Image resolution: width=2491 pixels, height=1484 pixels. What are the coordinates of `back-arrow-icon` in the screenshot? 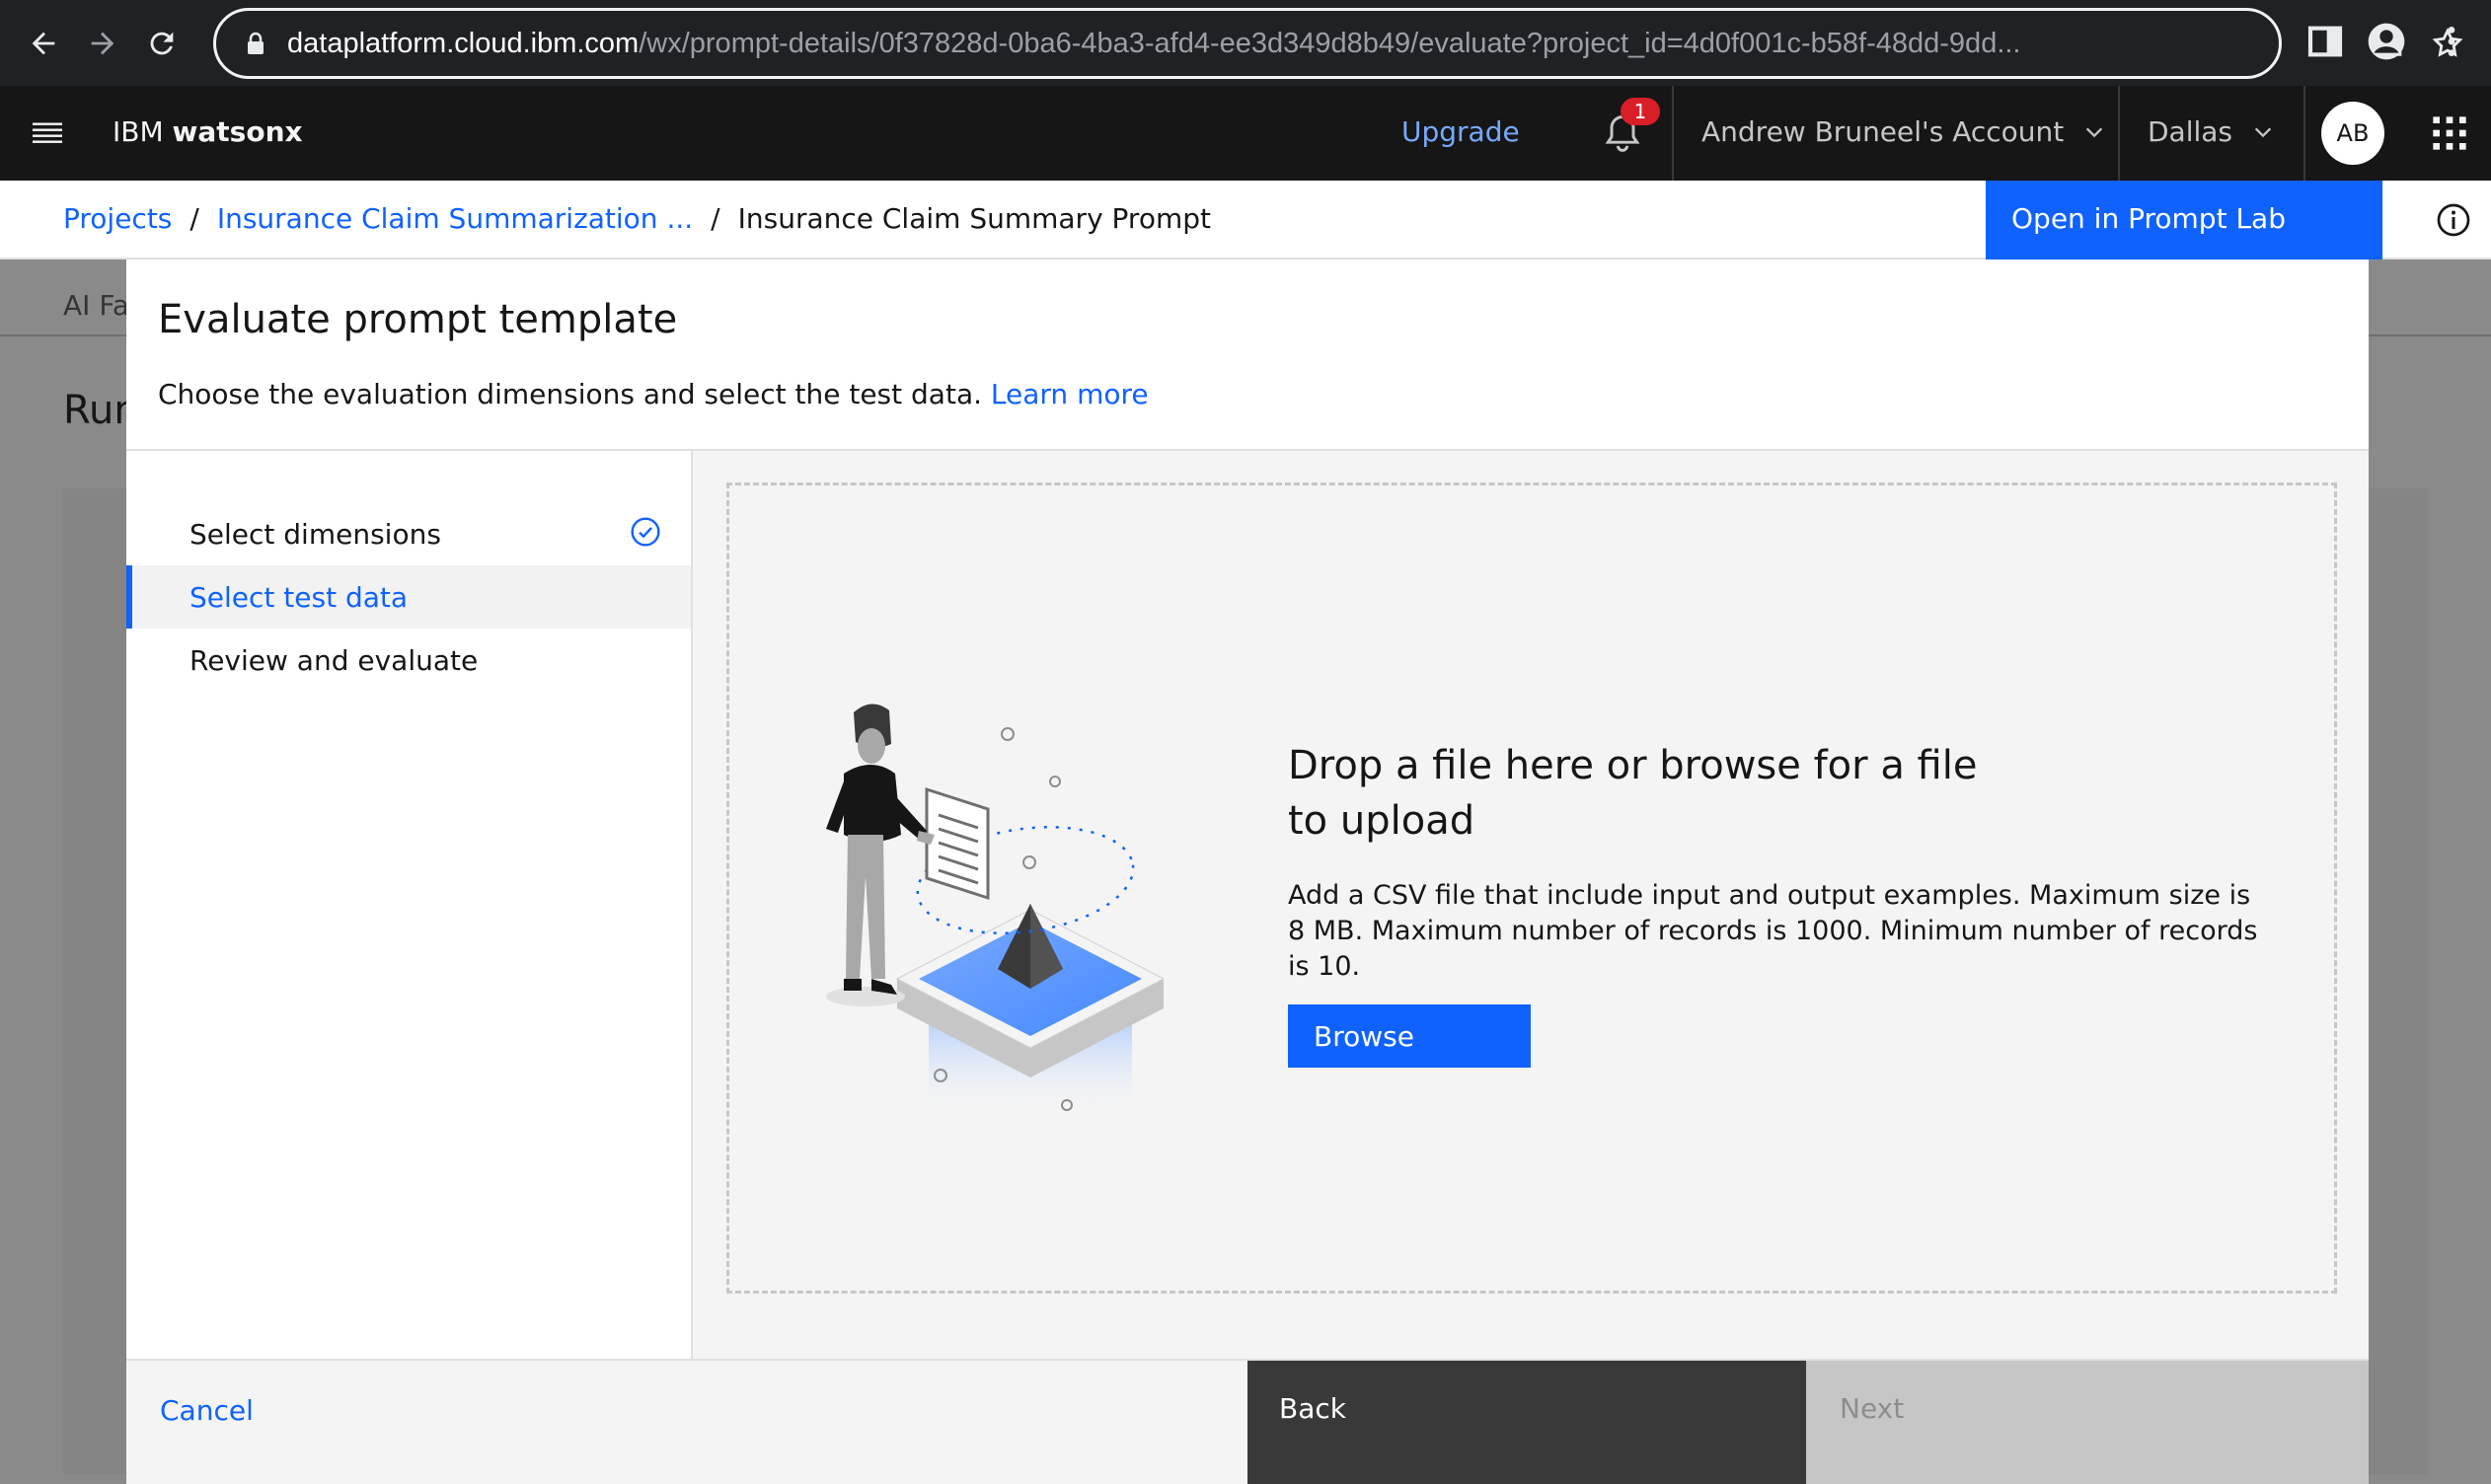 It's located at (44, 43).